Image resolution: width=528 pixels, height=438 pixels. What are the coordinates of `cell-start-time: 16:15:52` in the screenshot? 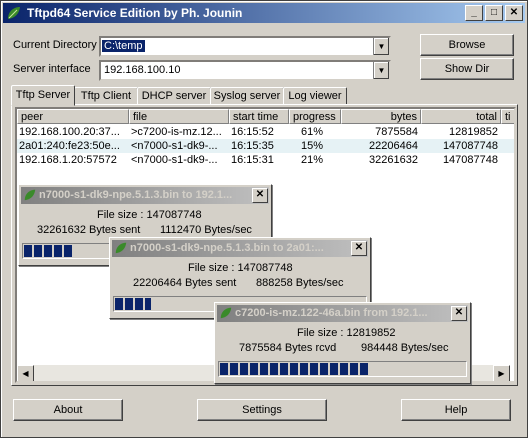 It's located at (252, 132).